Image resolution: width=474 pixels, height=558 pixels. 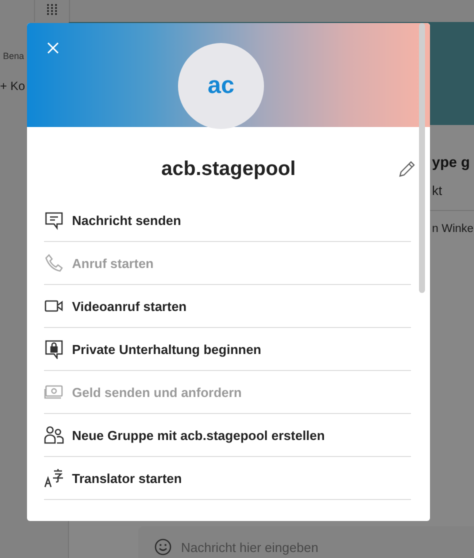 What do you see at coordinates (127, 220) in the screenshot?
I see `action-label: Nachricht senden` at bounding box center [127, 220].